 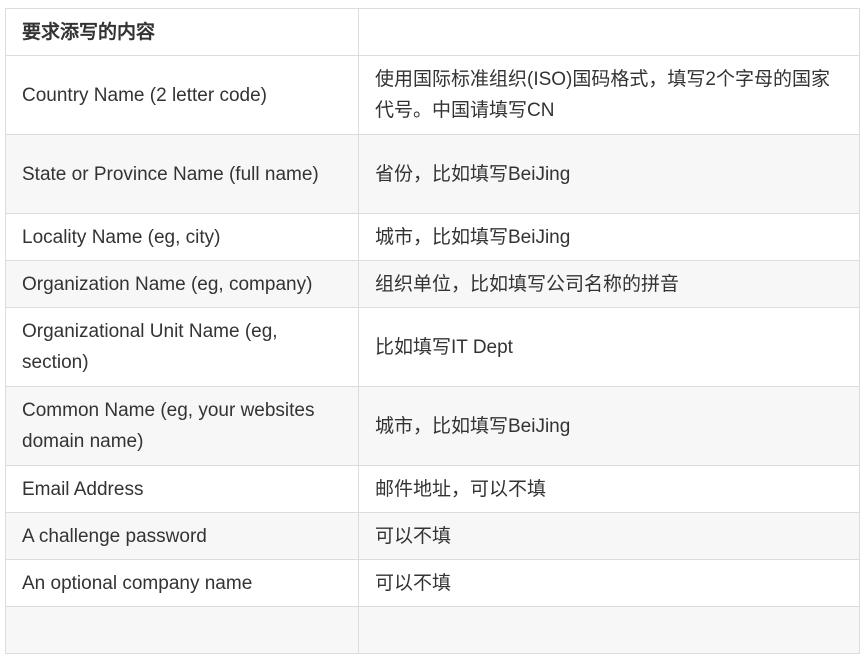 I want to click on header-cell-description, so click(x=609, y=32).